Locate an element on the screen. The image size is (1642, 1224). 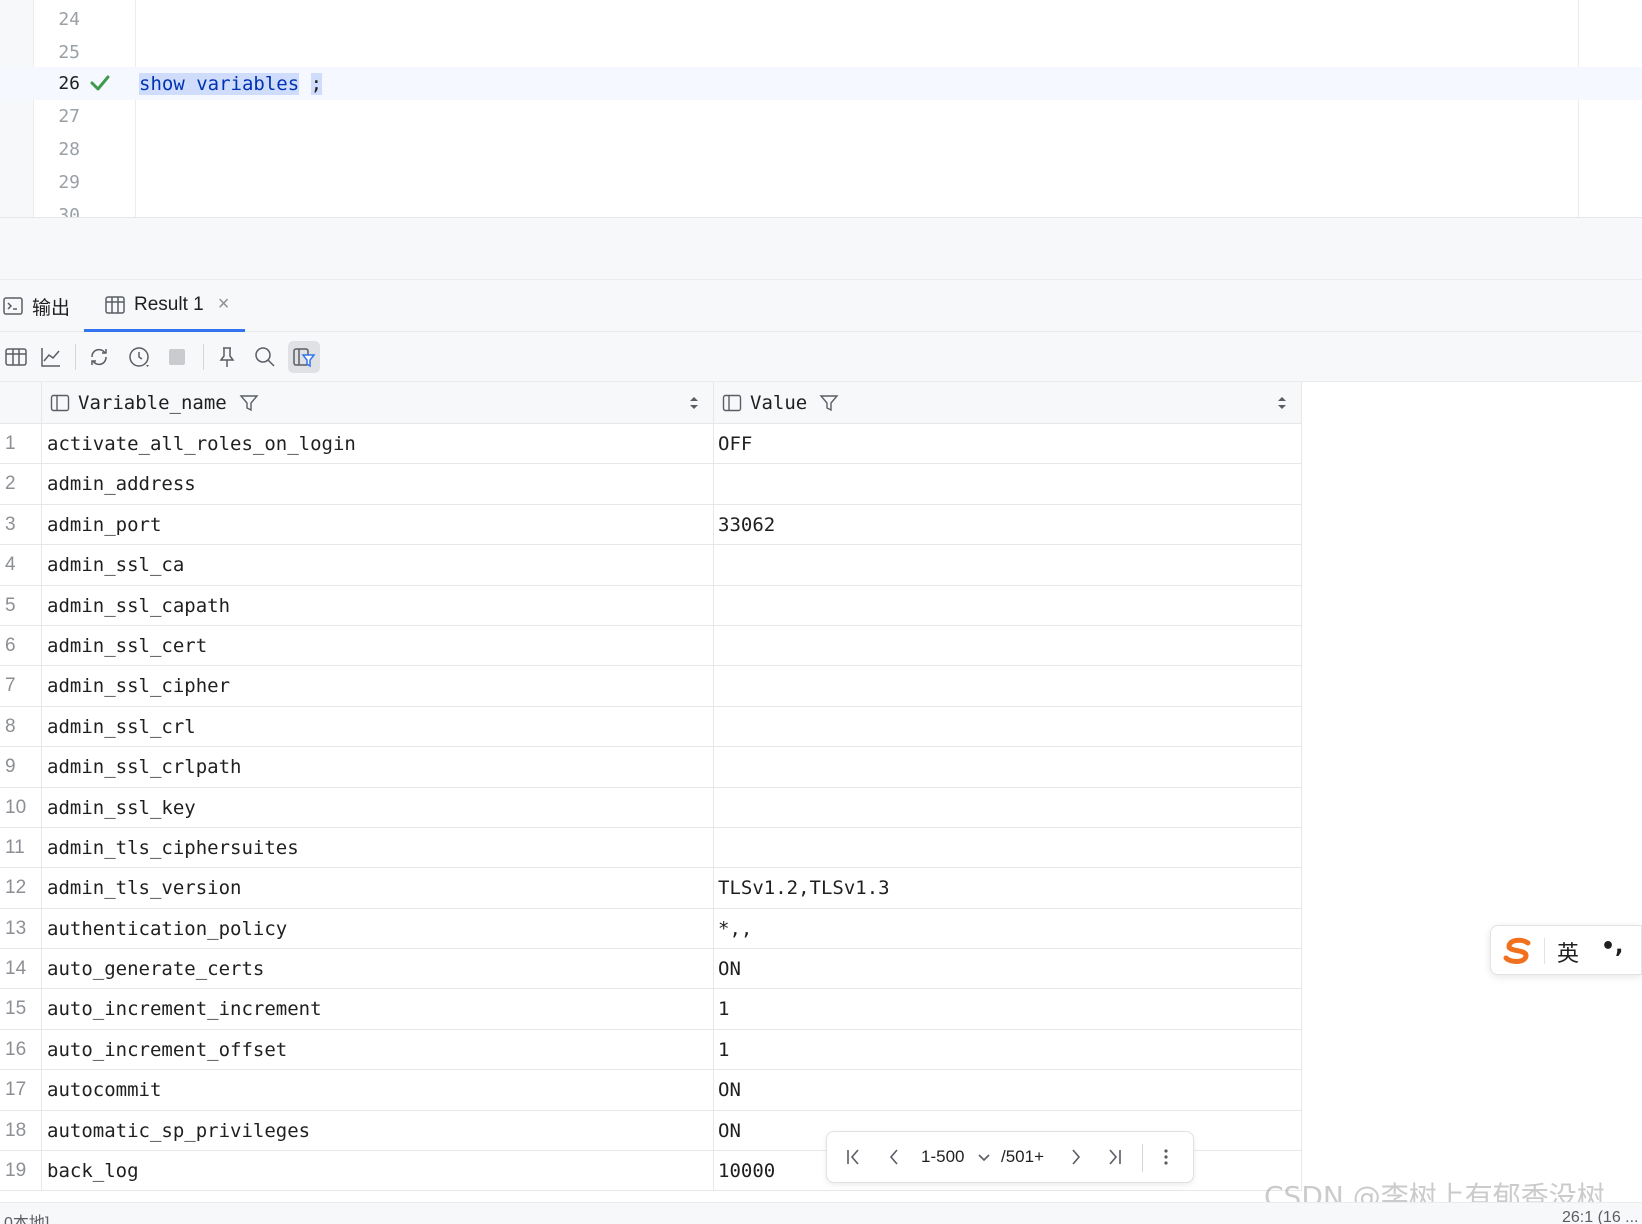
chart-view-button is located at coordinates (51, 357).